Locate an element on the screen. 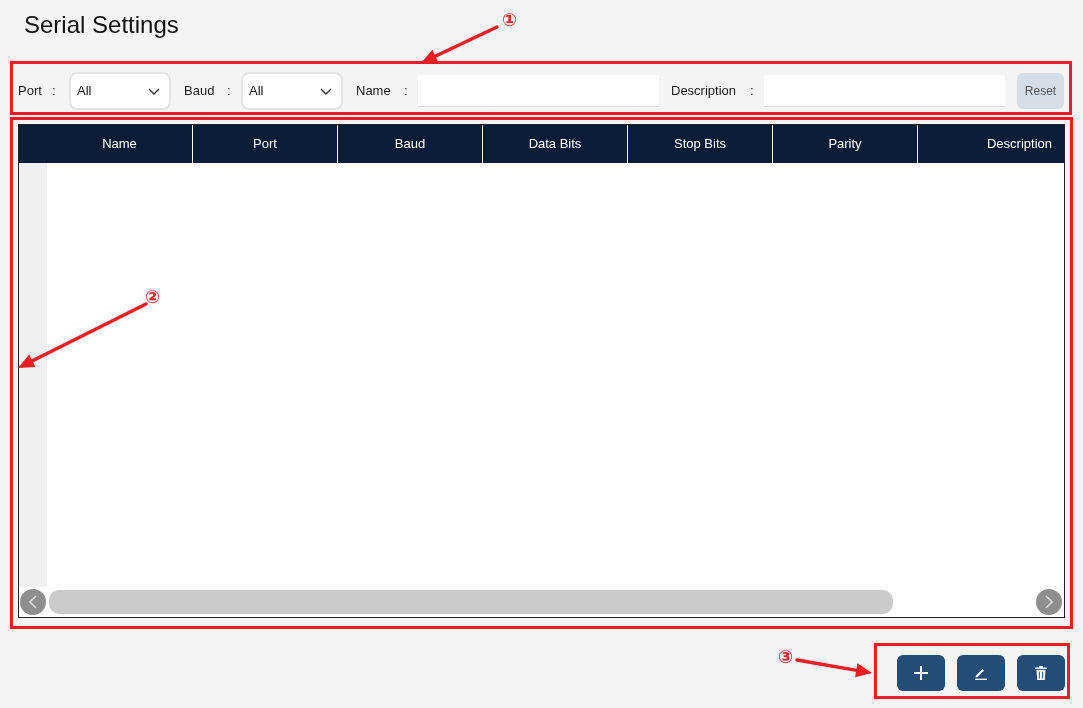  trash-icon is located at coordinates (1041, 673).